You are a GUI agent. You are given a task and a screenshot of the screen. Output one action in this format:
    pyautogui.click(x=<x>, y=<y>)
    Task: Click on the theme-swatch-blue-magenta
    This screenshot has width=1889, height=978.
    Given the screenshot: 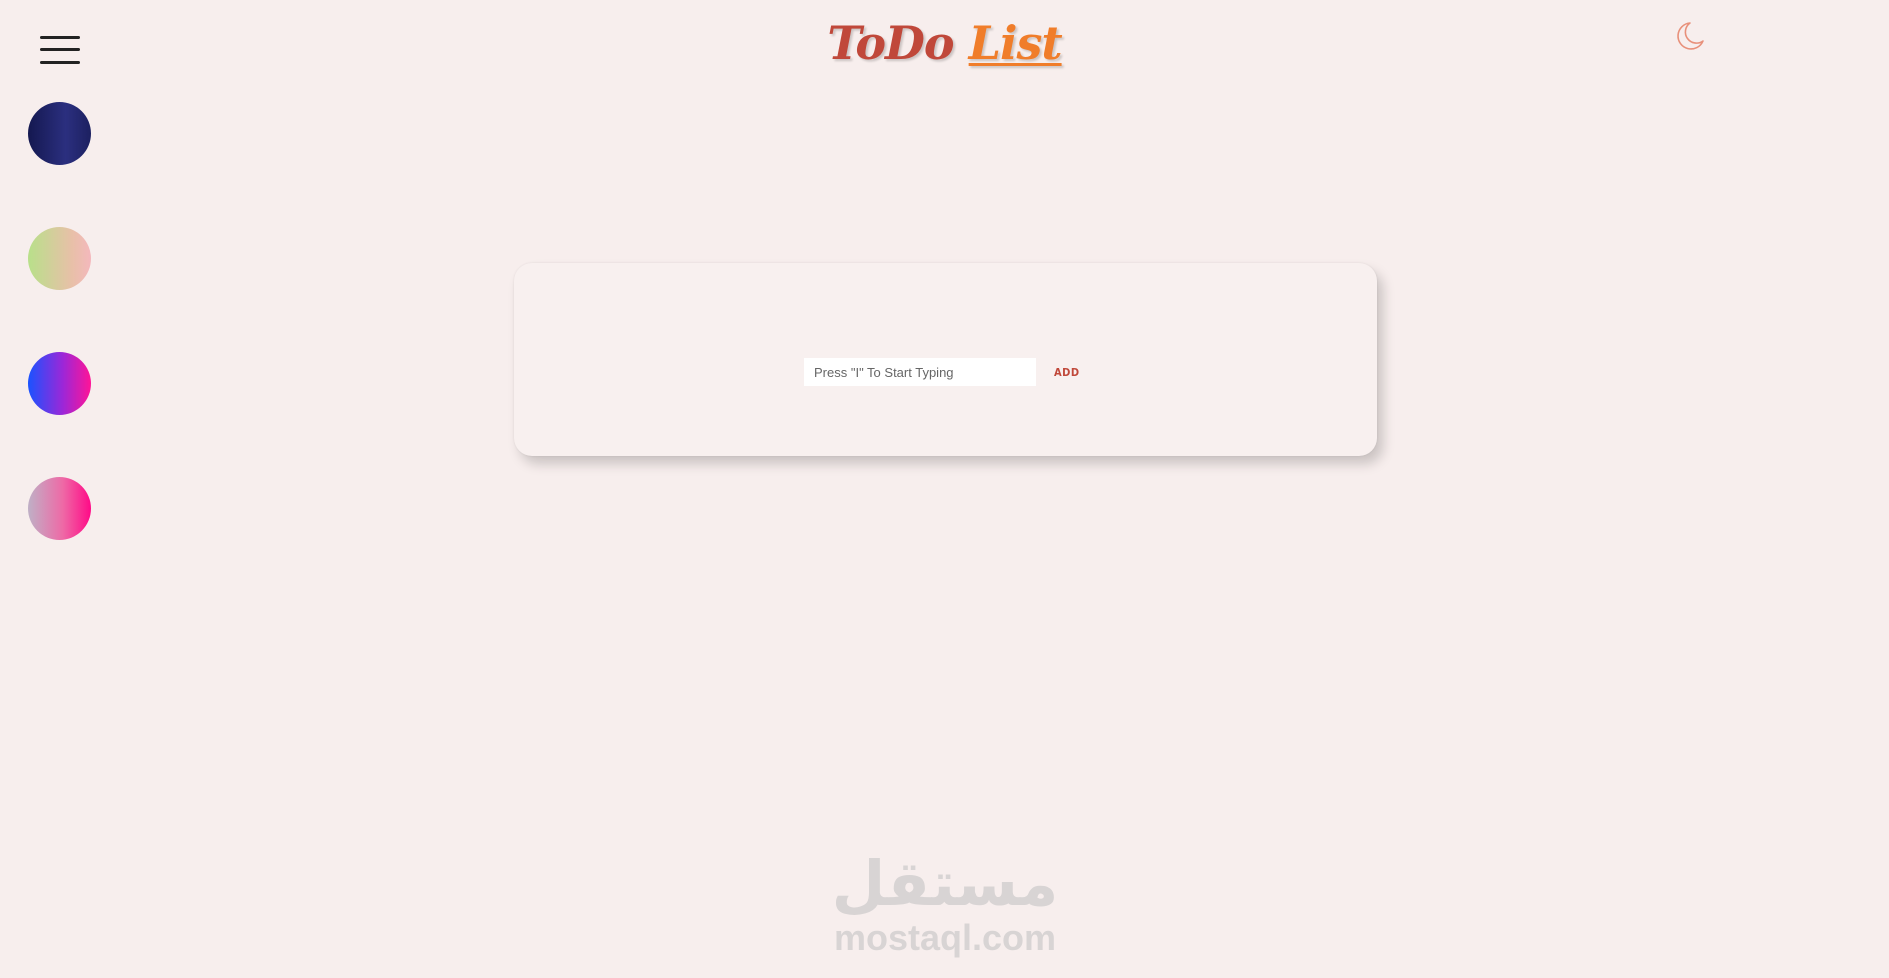 What is the action you would take?
    pyautogui.click(x=59, y=383)
    